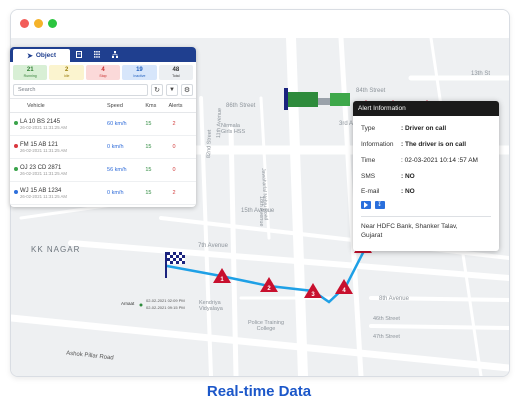 This screenshot has height=409, width=518. Describe the element at coordinates (386, 337) in the screenshot. I see `street-label-47th: 47th Street` at that location.